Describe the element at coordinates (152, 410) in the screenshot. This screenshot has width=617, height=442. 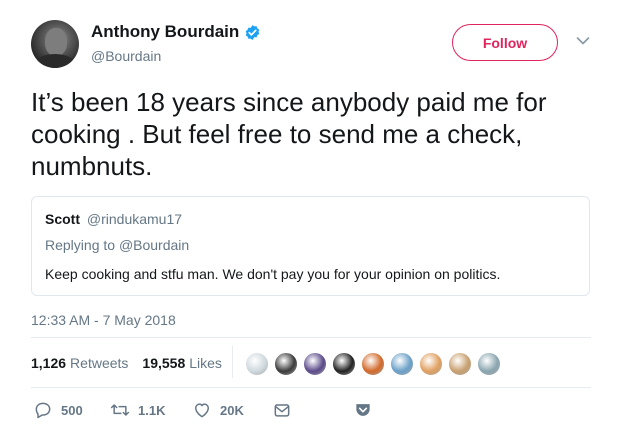
I see `retweet-count: 1.1K` at that location.